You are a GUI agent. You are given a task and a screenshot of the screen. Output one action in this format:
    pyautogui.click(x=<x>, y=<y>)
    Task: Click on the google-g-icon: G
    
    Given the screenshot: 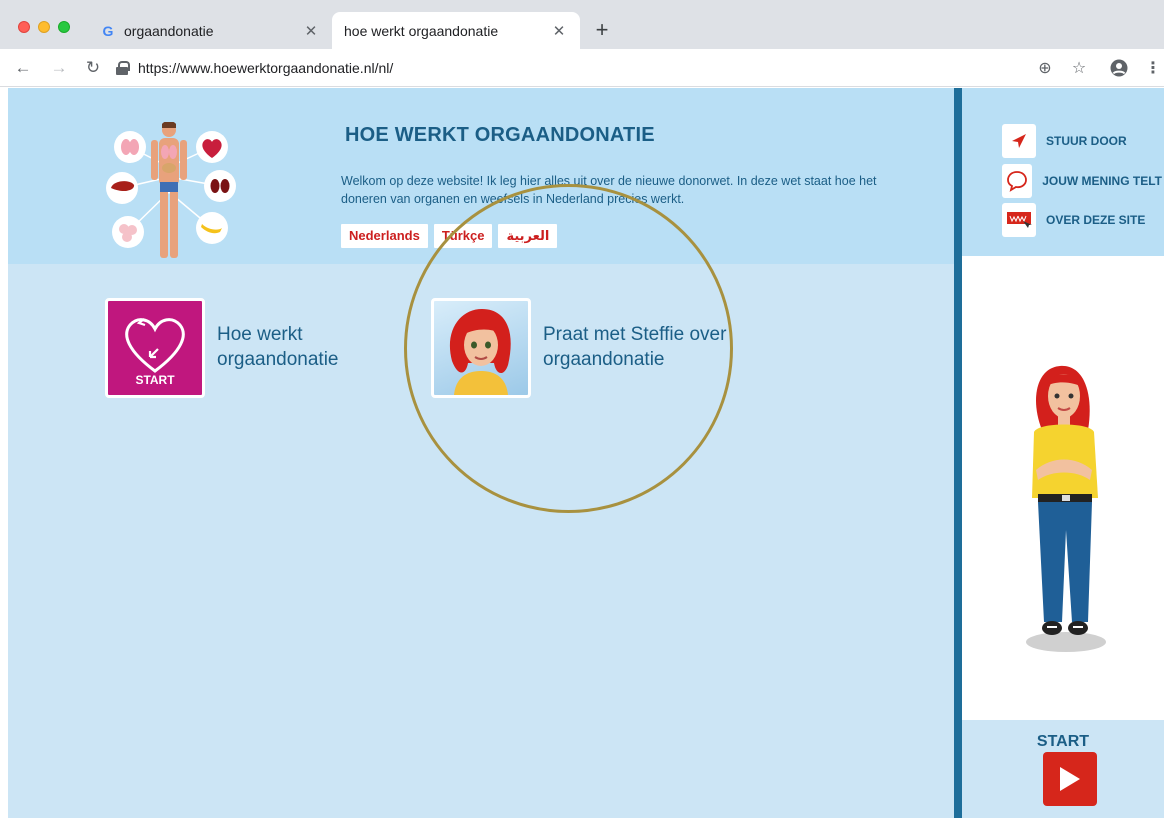 What is the action you would take?
    pyautogui.click(x=108, y=30)
    